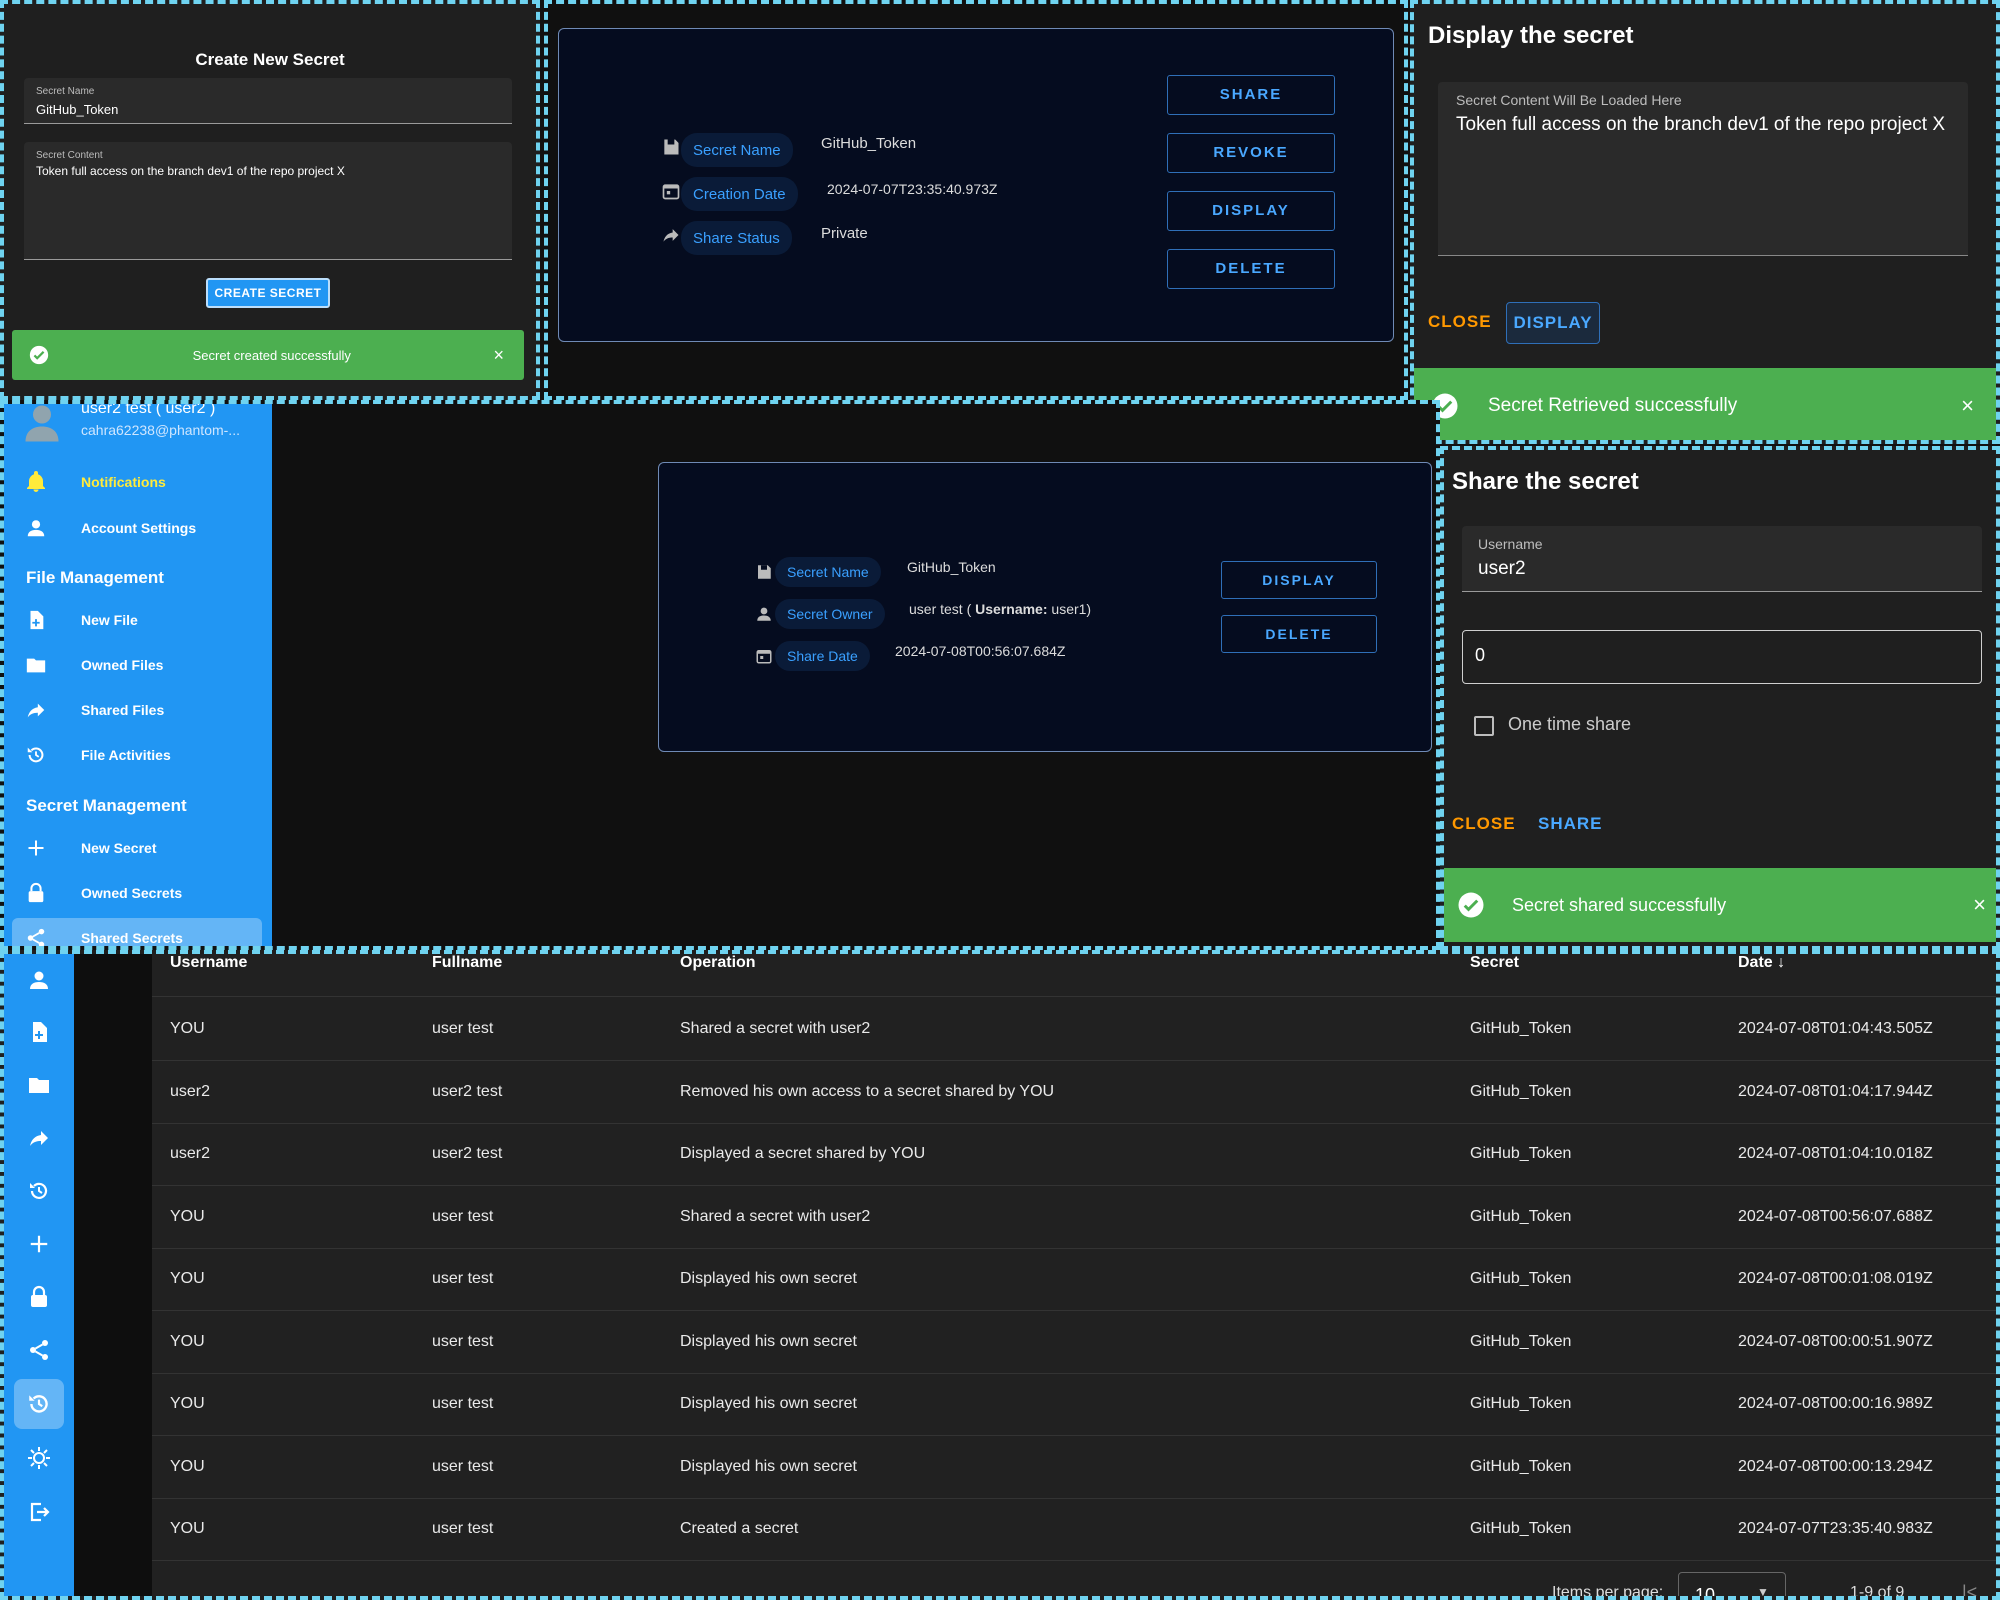 Image resolution: width=2000 pixels, height=1600 pixels. I want to click on first-page-icon: |<, so click(1969, 1589).